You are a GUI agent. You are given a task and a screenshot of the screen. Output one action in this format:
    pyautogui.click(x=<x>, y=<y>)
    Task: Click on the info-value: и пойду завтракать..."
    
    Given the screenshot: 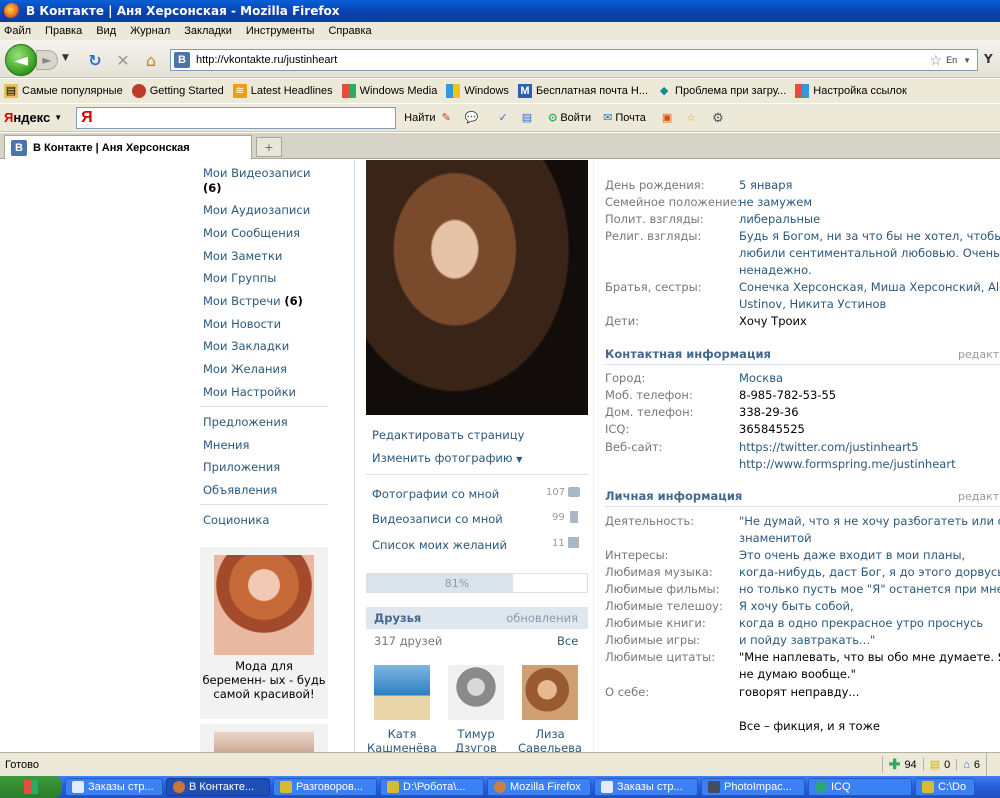 What is the action you would take?
    pyautogui.click(x=807, y=640)
    